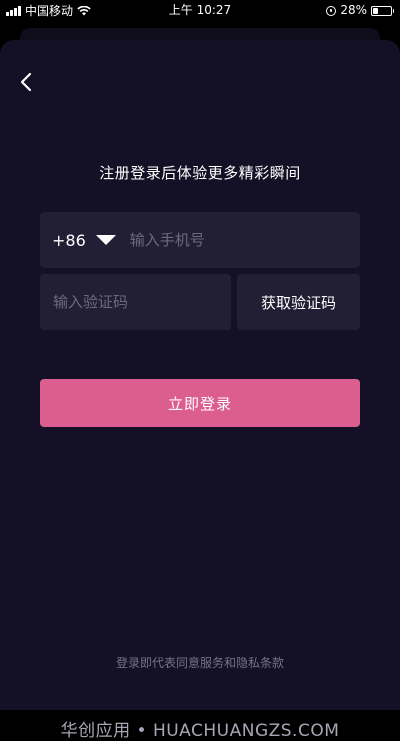 The image size is (400, 741). I want to click on verification-code-input, so click(138, 302).